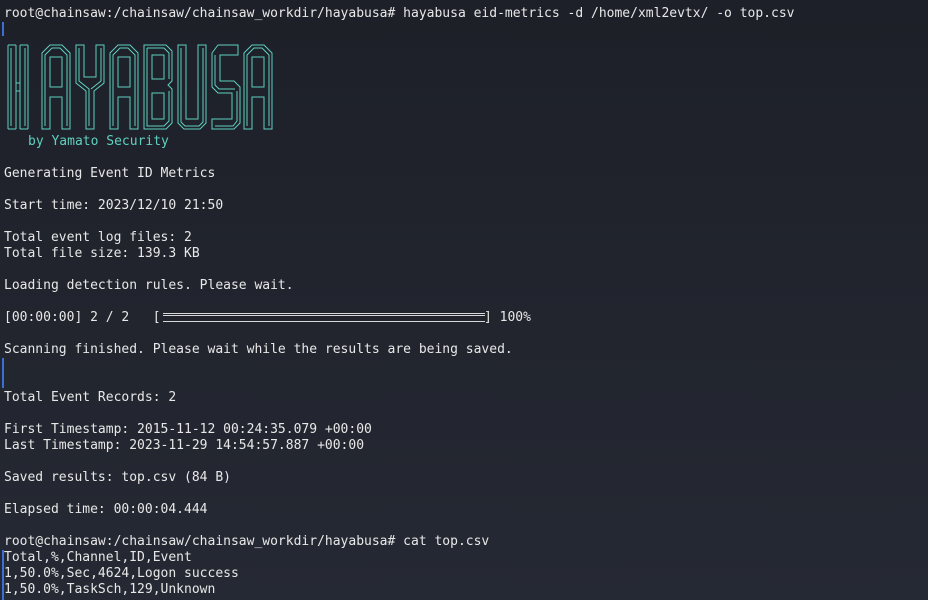 The width and height of the screenshot is (928, 600). Describe the element at coordinates (507, 317) in the screenshot. I see `progress-percent: ] 100%` at that location.